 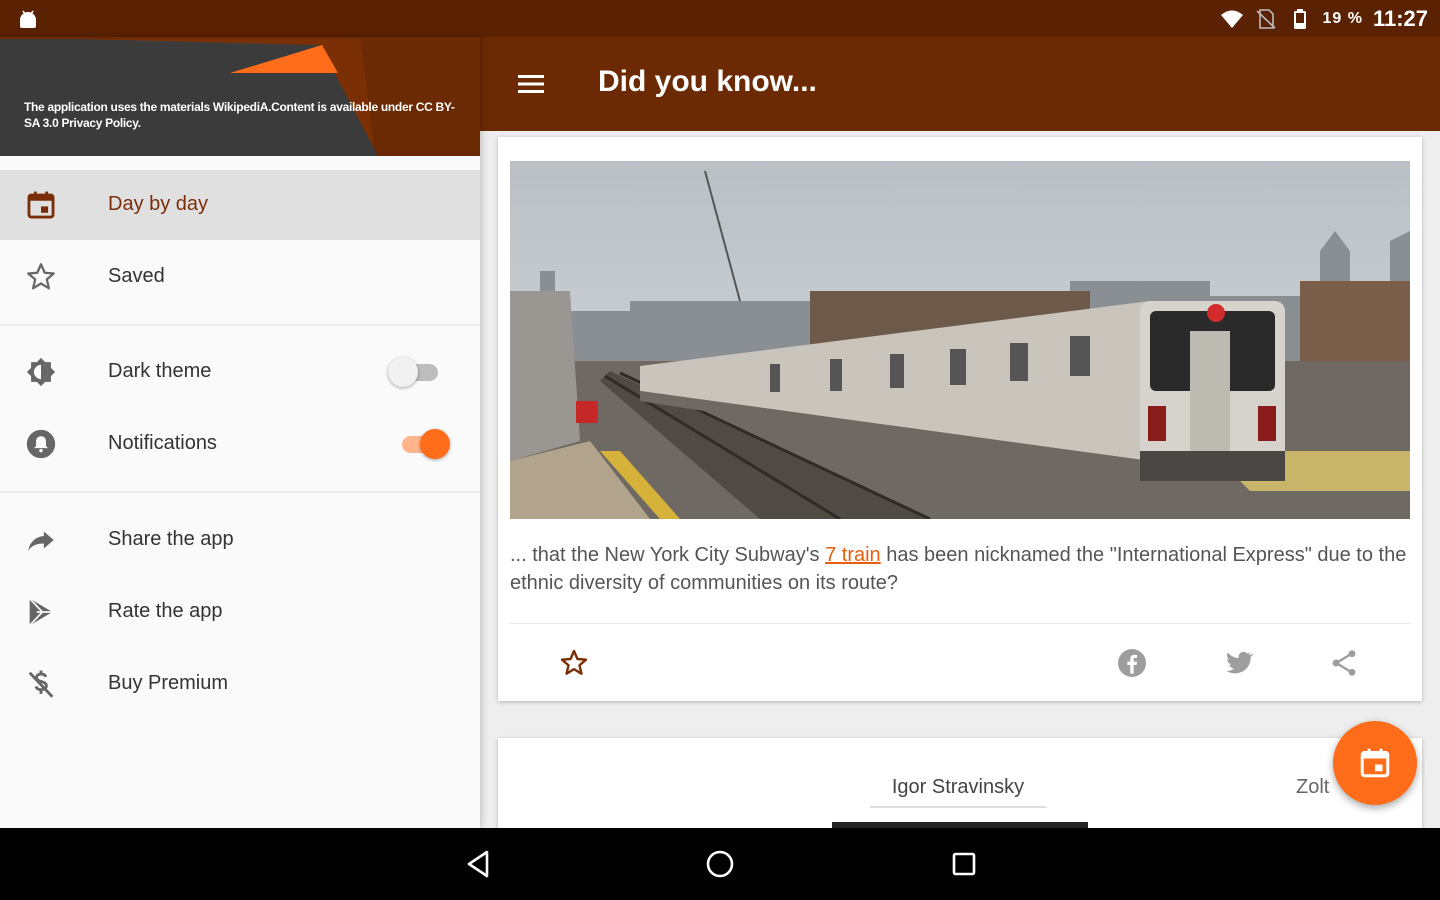 I want to click on events-card: Igor Stravinsky Zolt, so click(x=960, y=783).